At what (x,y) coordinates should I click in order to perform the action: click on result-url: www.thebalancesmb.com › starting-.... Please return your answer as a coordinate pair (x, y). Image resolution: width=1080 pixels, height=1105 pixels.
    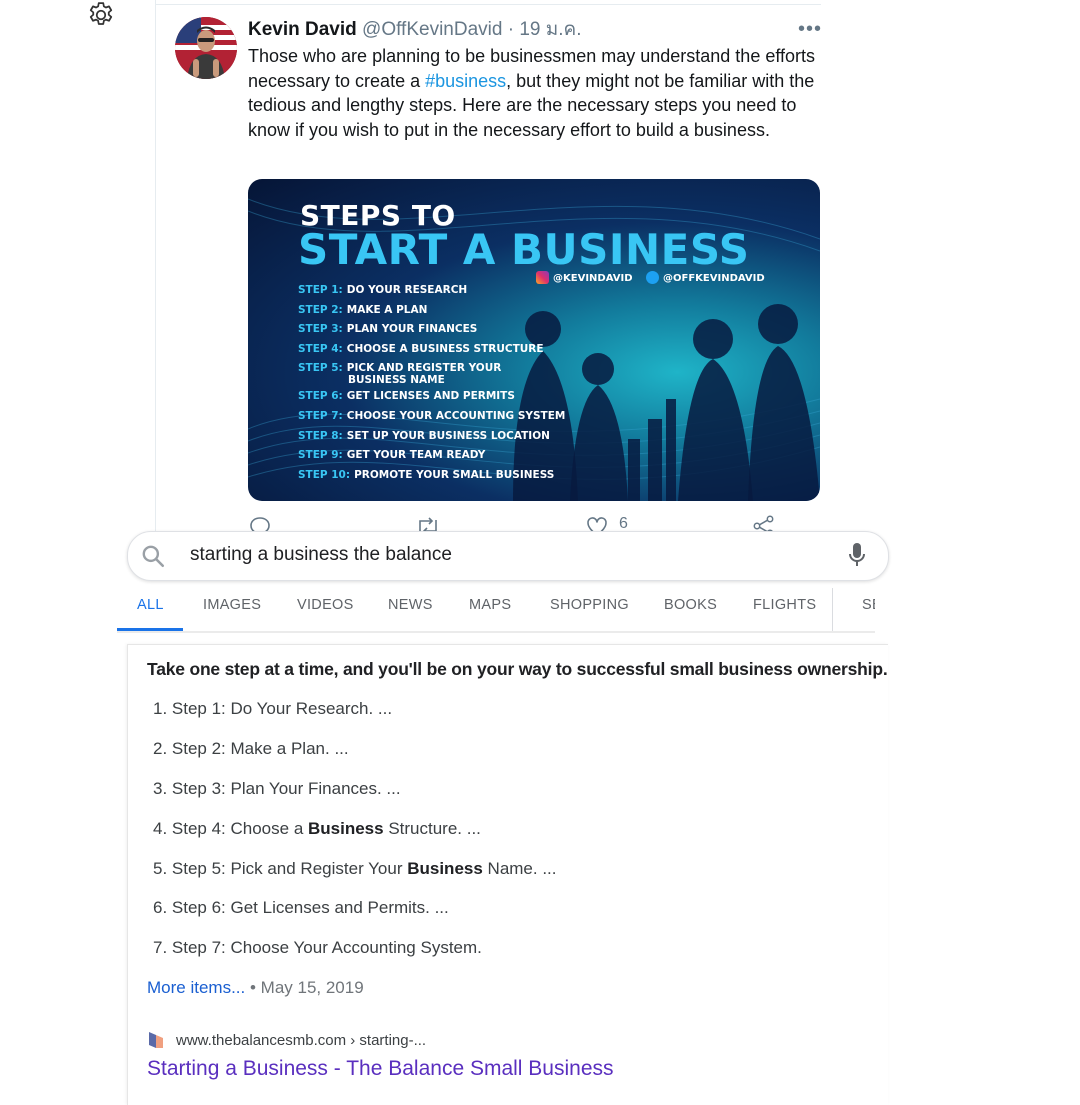
    Looking at the image, I should click on (301, 1040).